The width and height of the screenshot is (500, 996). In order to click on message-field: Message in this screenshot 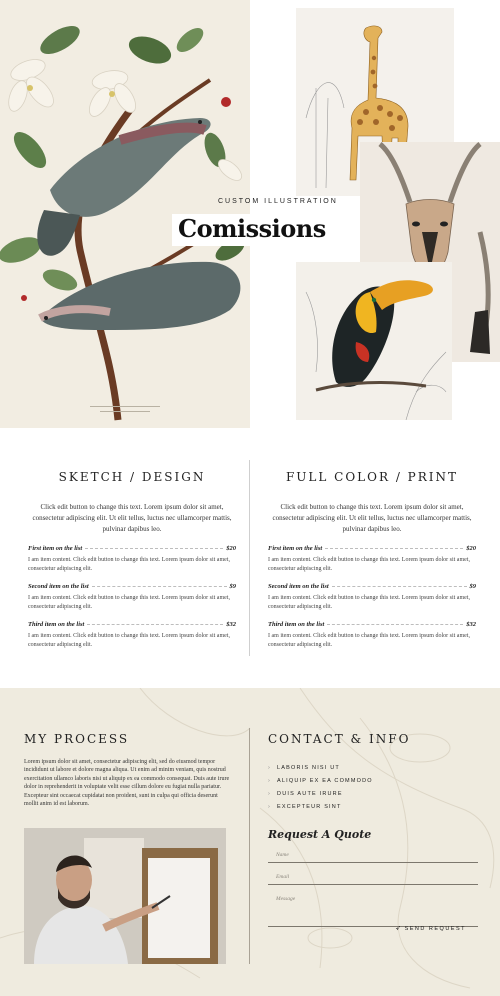, I will do `click(373, 910)`.